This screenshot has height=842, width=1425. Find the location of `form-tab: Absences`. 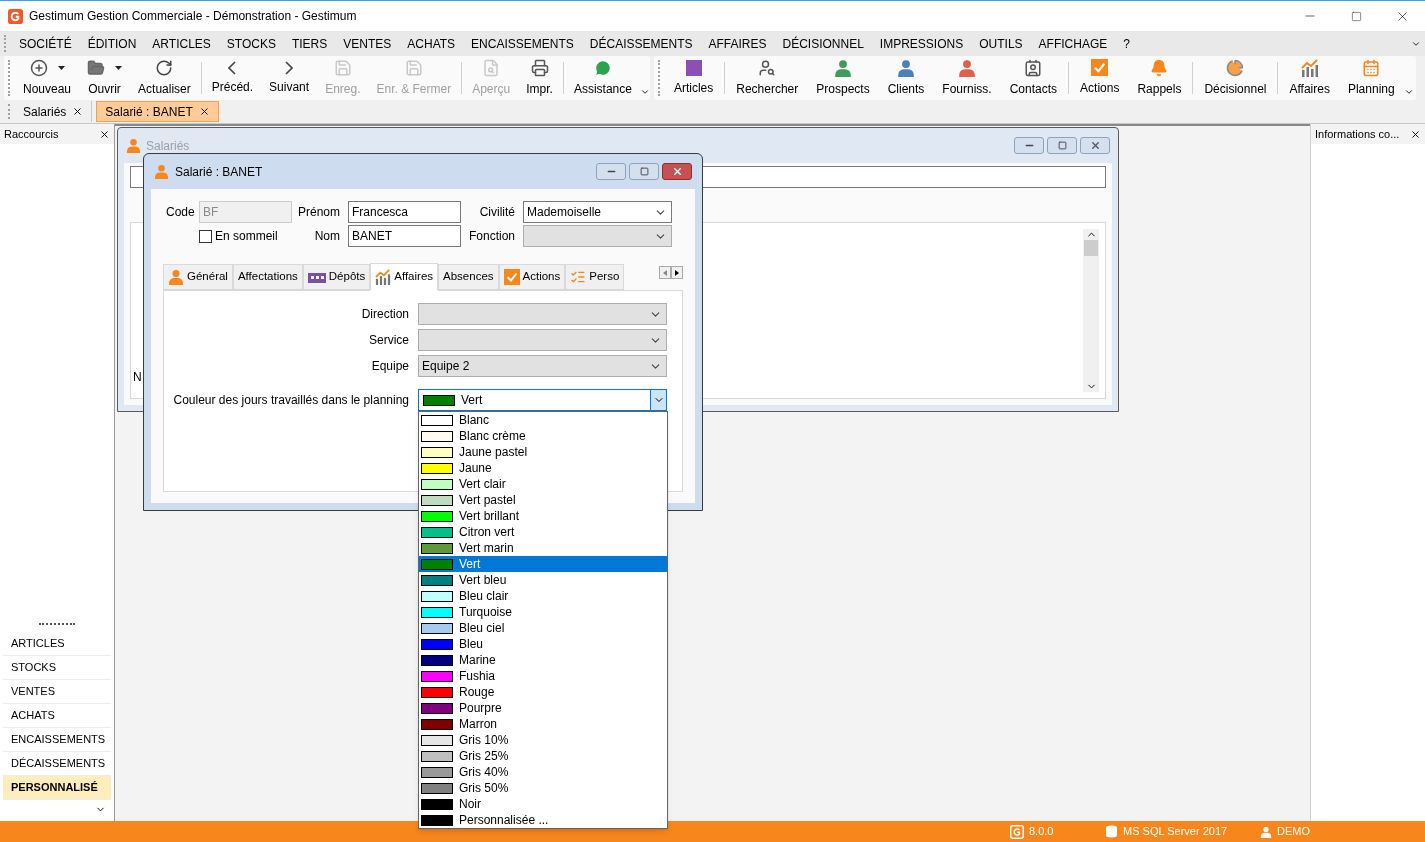

form-tab: Absences is located at coordinates (468, 277).